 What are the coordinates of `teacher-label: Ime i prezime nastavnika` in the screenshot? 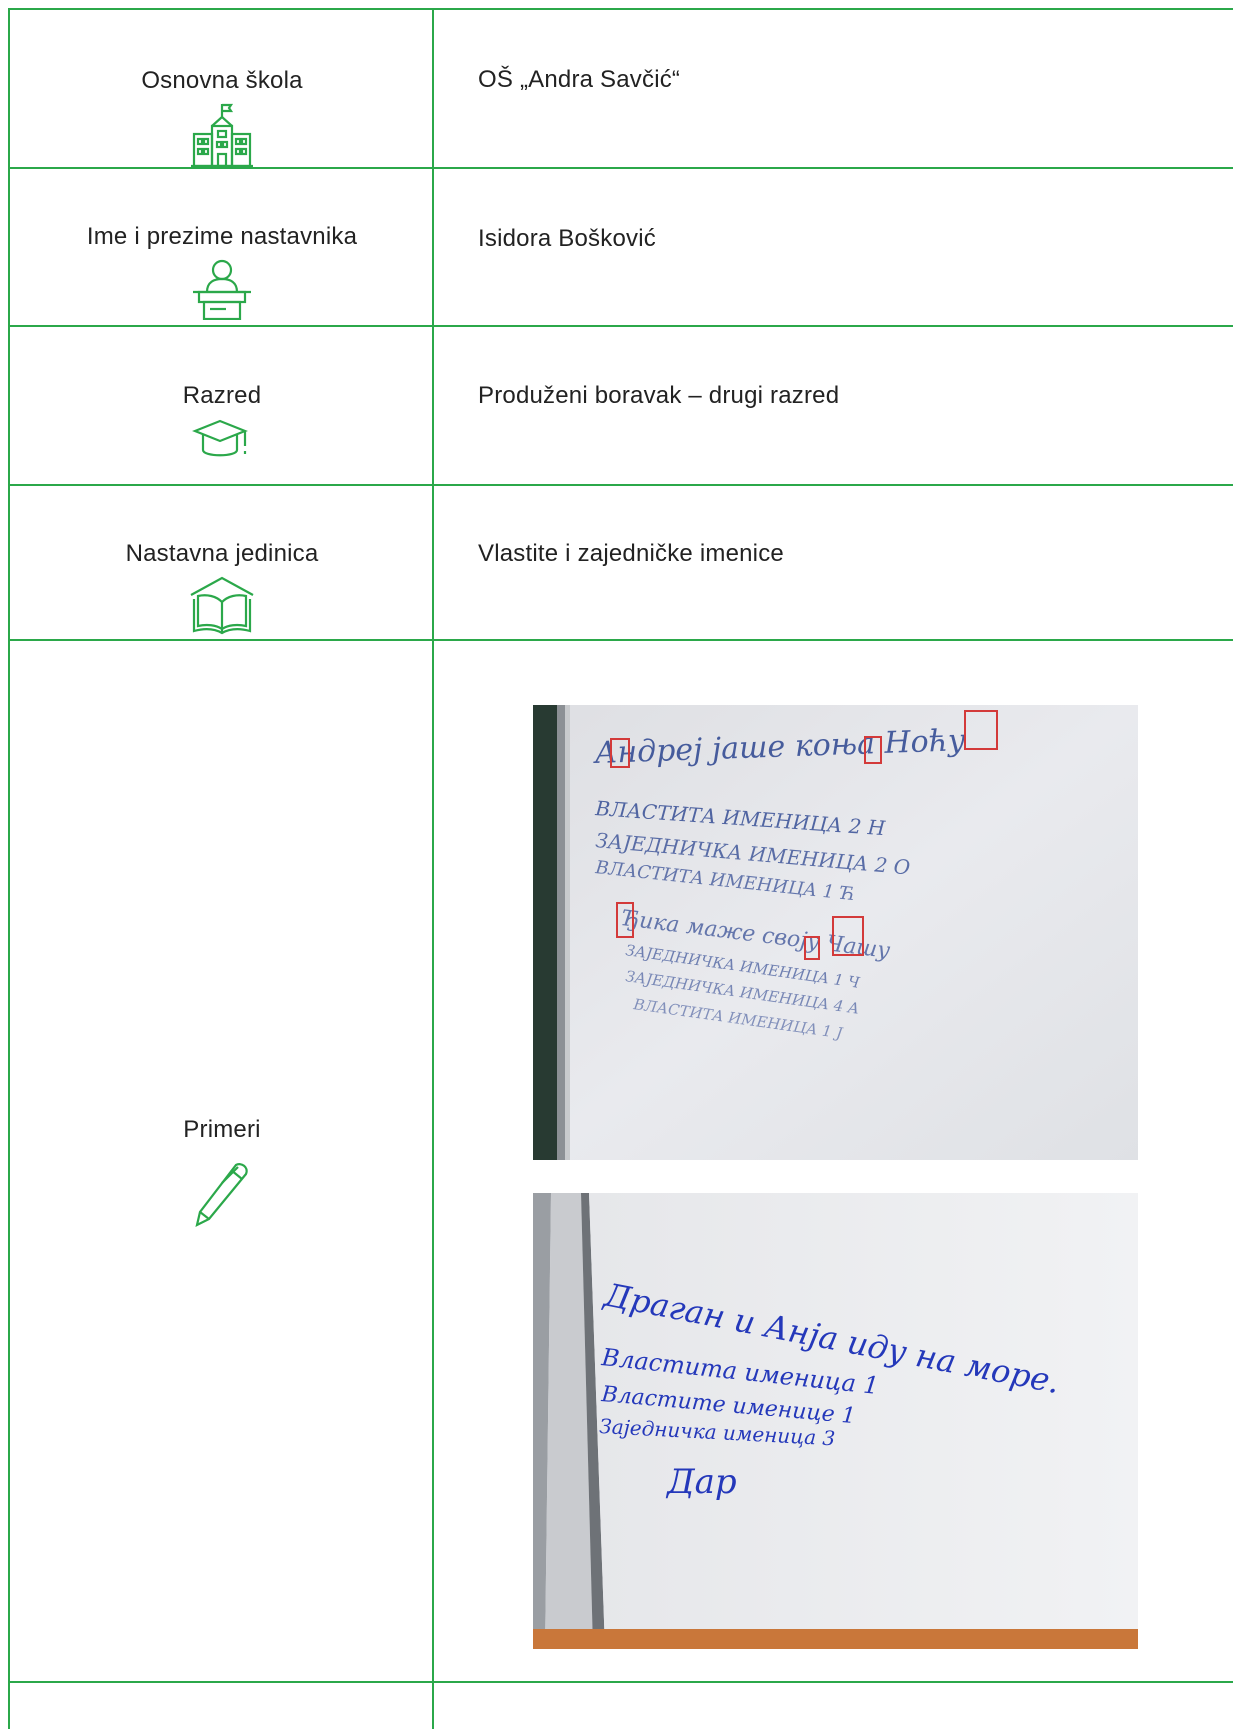 It's located at (222, 236).